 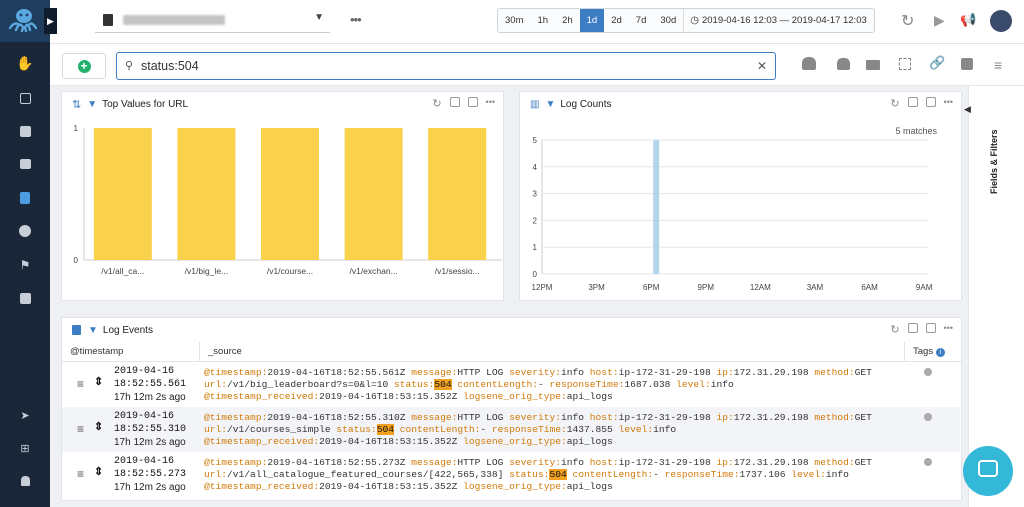 I want to click on app-selector: ▼, so click(x=212, y=21).